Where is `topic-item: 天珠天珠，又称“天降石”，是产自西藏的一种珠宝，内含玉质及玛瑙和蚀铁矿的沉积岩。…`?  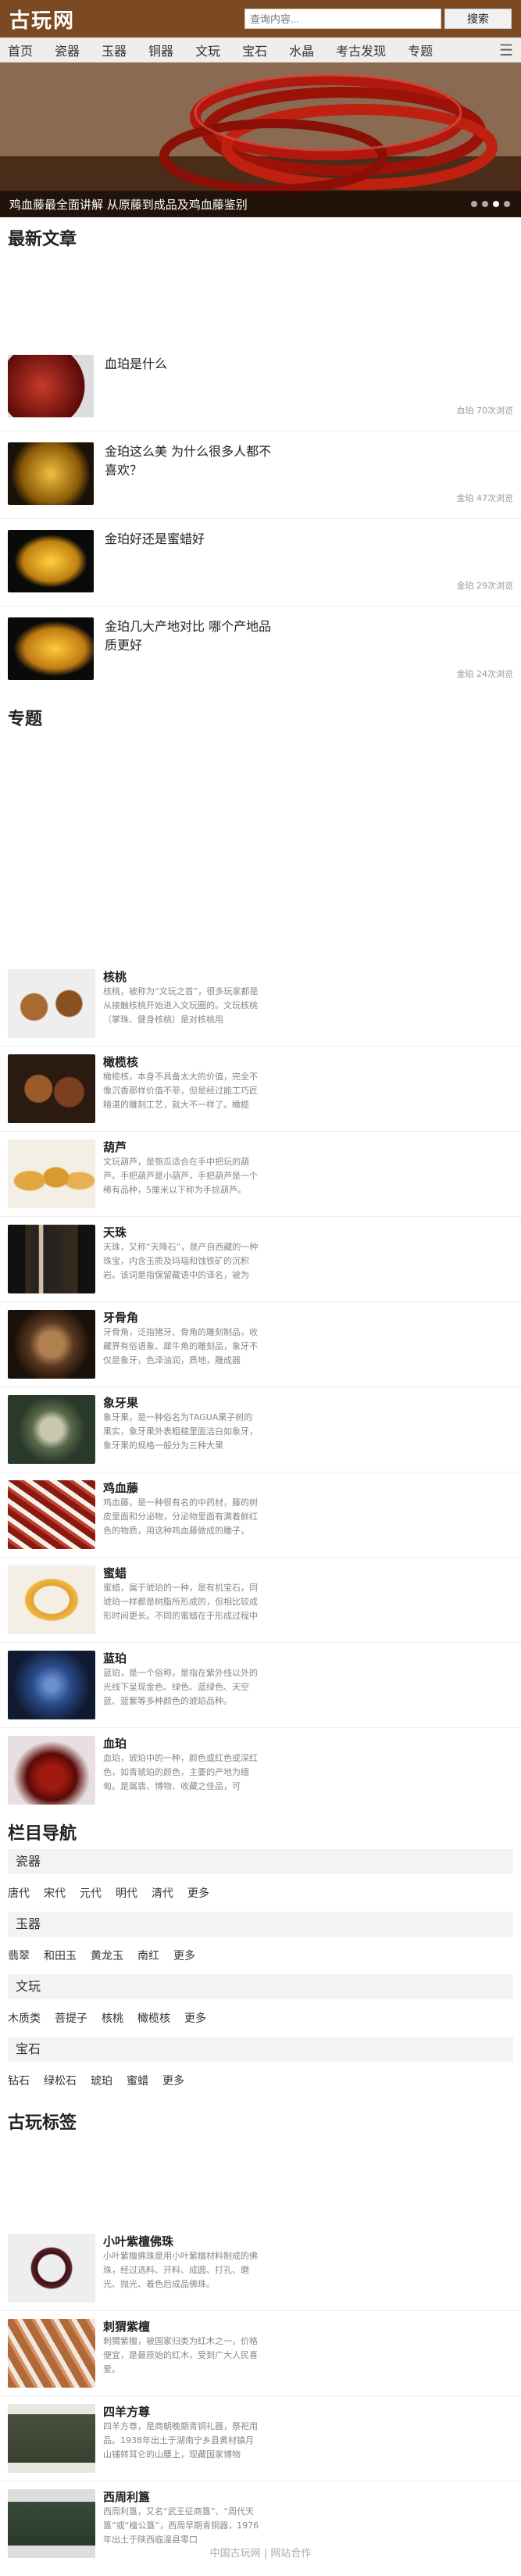 topic-item: 天珠天珠，又称“天降石”，是产自西藏的一种珠宝，内含玉质及玛瑙和蚀铁矿的沉积岩。… is located at coordinates (260, 1259).